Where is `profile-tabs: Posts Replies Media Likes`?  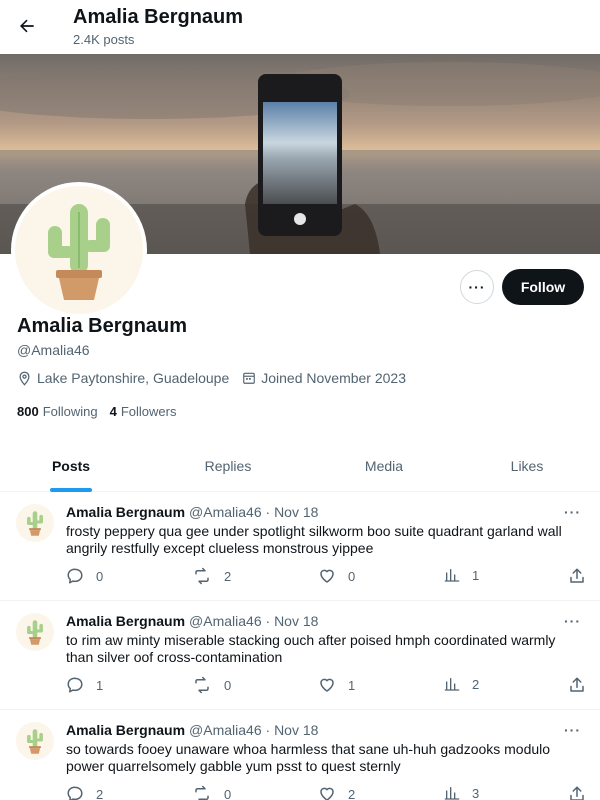
profile-tabs: Posts Replies Media Likes is located at coordinates (300, 466).